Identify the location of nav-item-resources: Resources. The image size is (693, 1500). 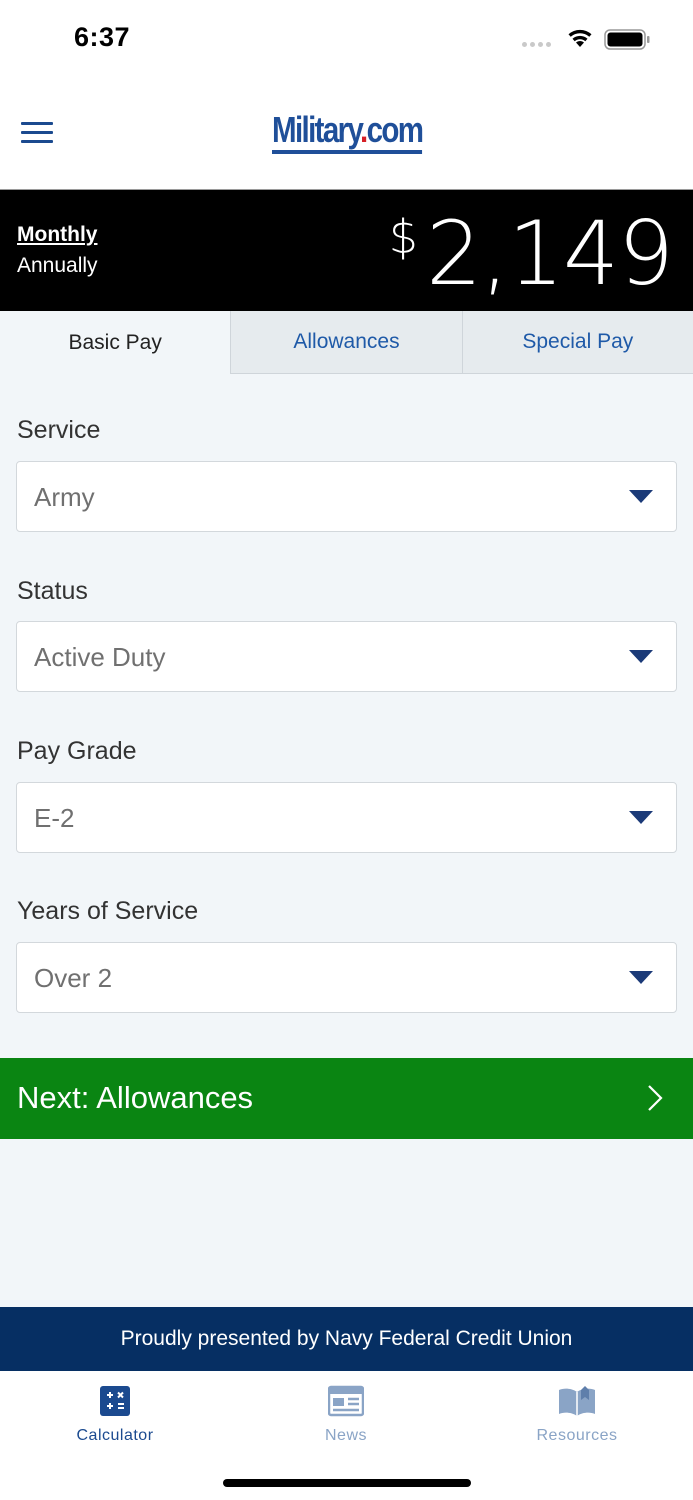
(577, 1413).